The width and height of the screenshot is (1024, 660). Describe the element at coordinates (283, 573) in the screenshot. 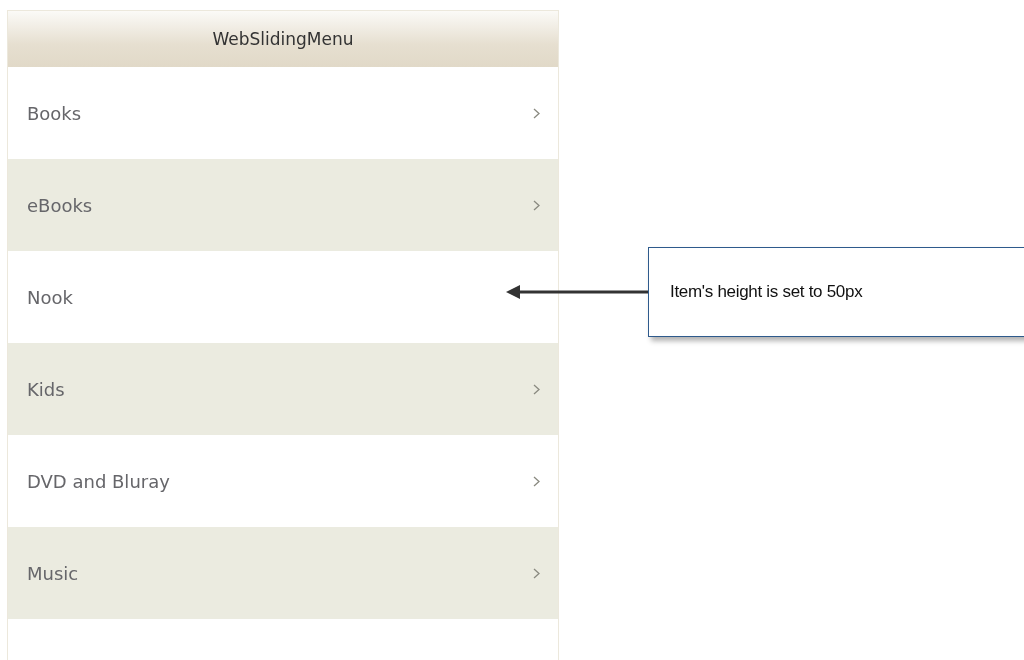

I see `menu-item: Music` at that location.